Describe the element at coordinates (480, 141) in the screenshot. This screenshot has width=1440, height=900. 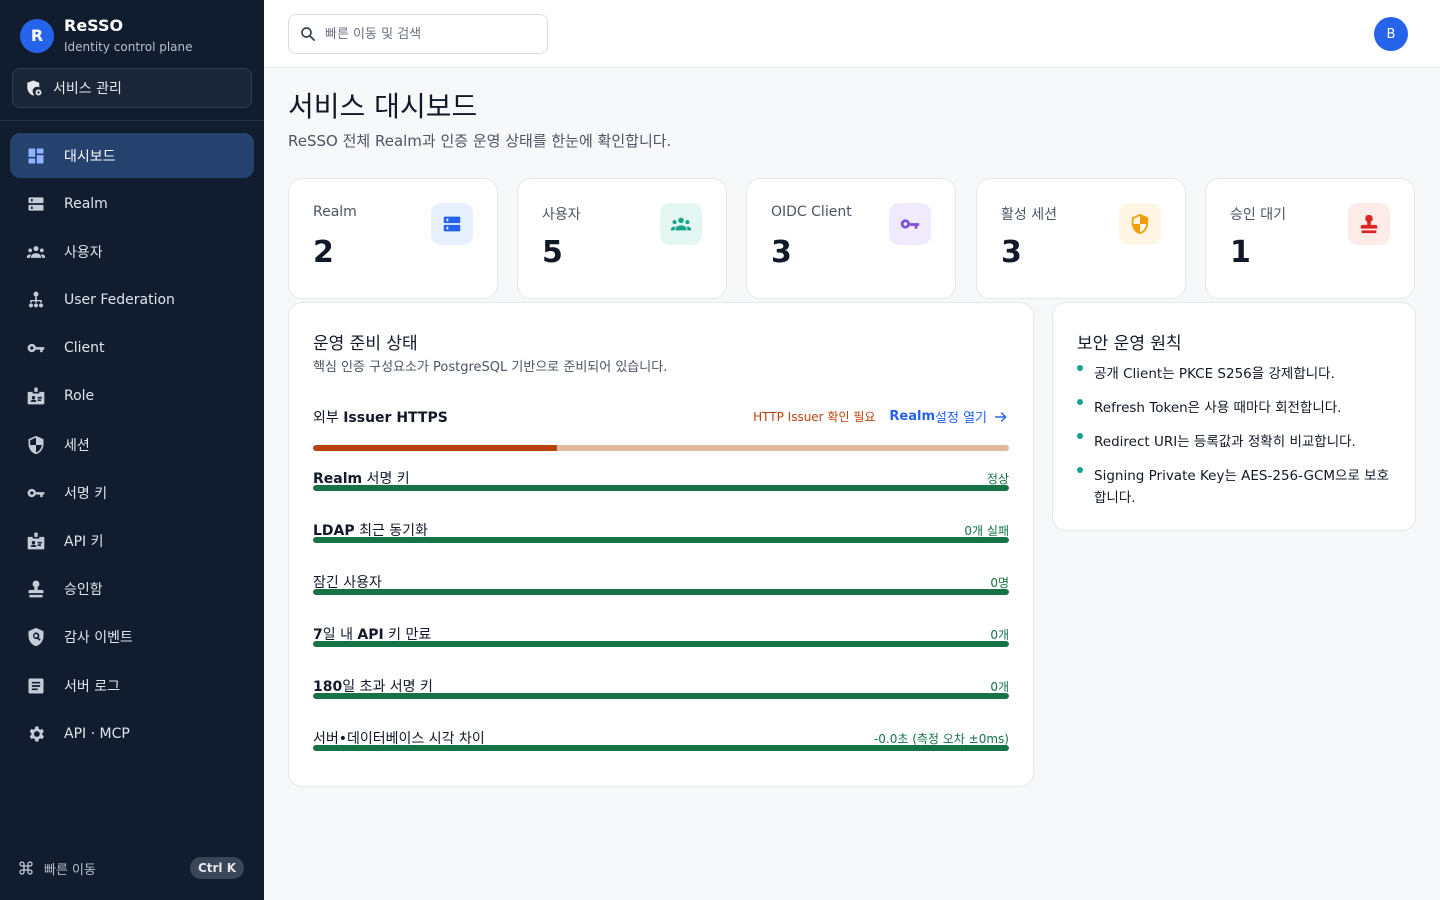
I see `page-subtitle: ReSSO 전체 Realm과 인증 운영 상태를 한눈에 확인합니다.` at that location.